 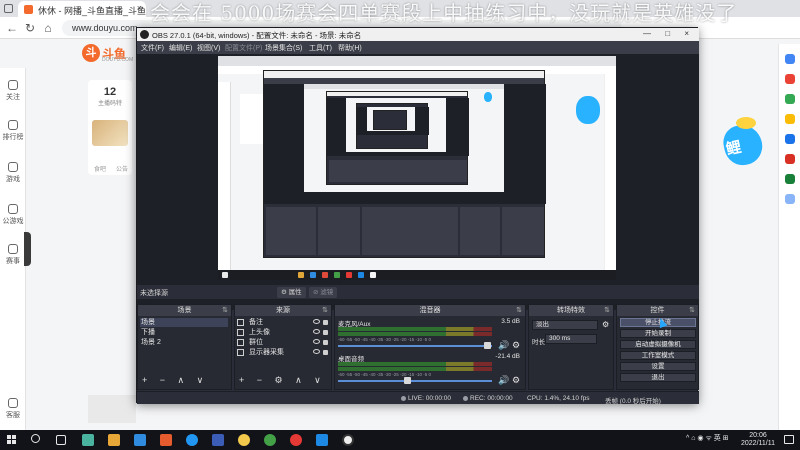 What do you see at coordinates (13, 131) in the screenshot?
I see `rail-item-ranking: 排行榜` at bounding box center [13, 131].